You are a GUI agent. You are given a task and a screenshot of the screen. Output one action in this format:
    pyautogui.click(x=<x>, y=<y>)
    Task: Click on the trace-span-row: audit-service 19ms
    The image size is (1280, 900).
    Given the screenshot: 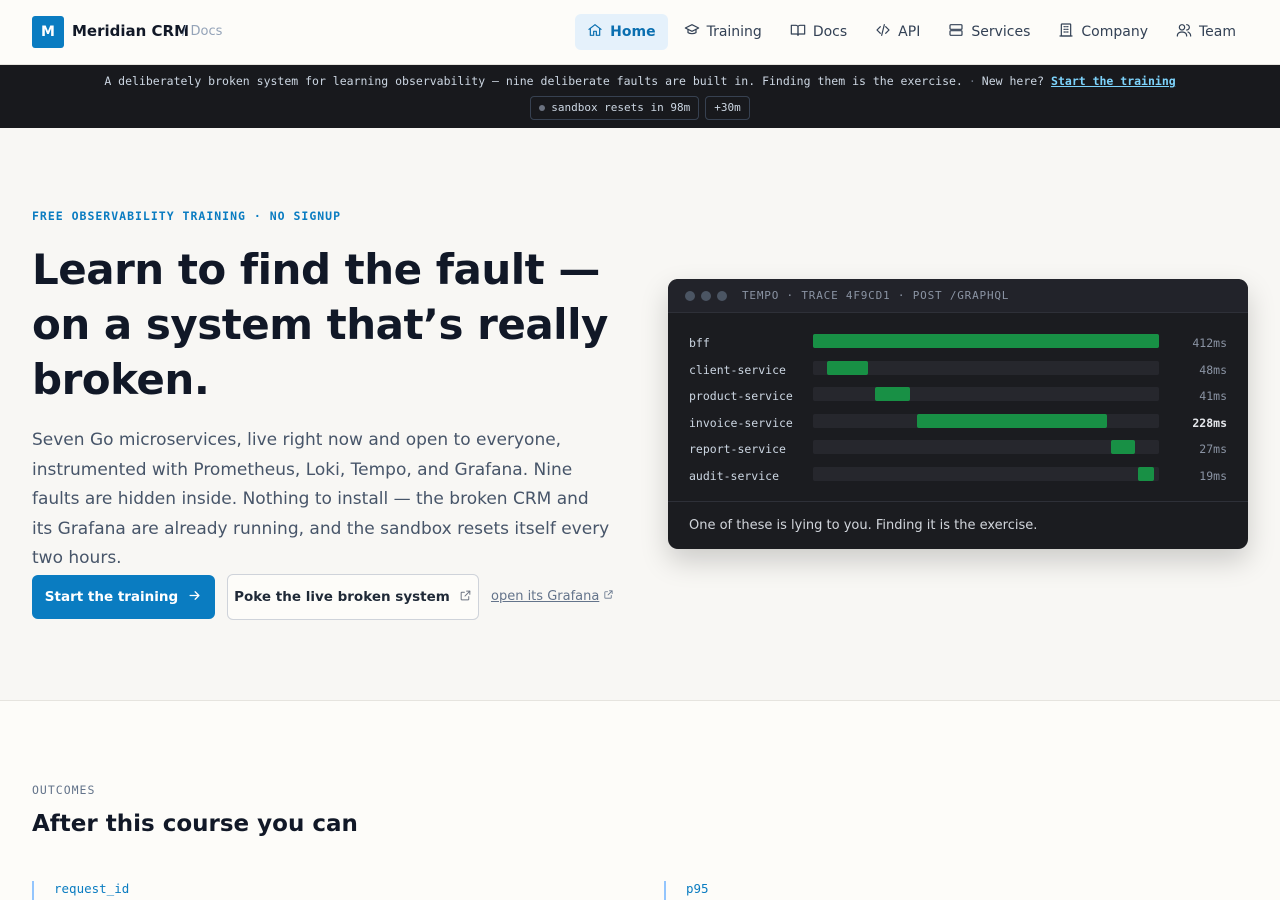 What is the action you would take?
    pyautogui.click(x=958, y=478)
    